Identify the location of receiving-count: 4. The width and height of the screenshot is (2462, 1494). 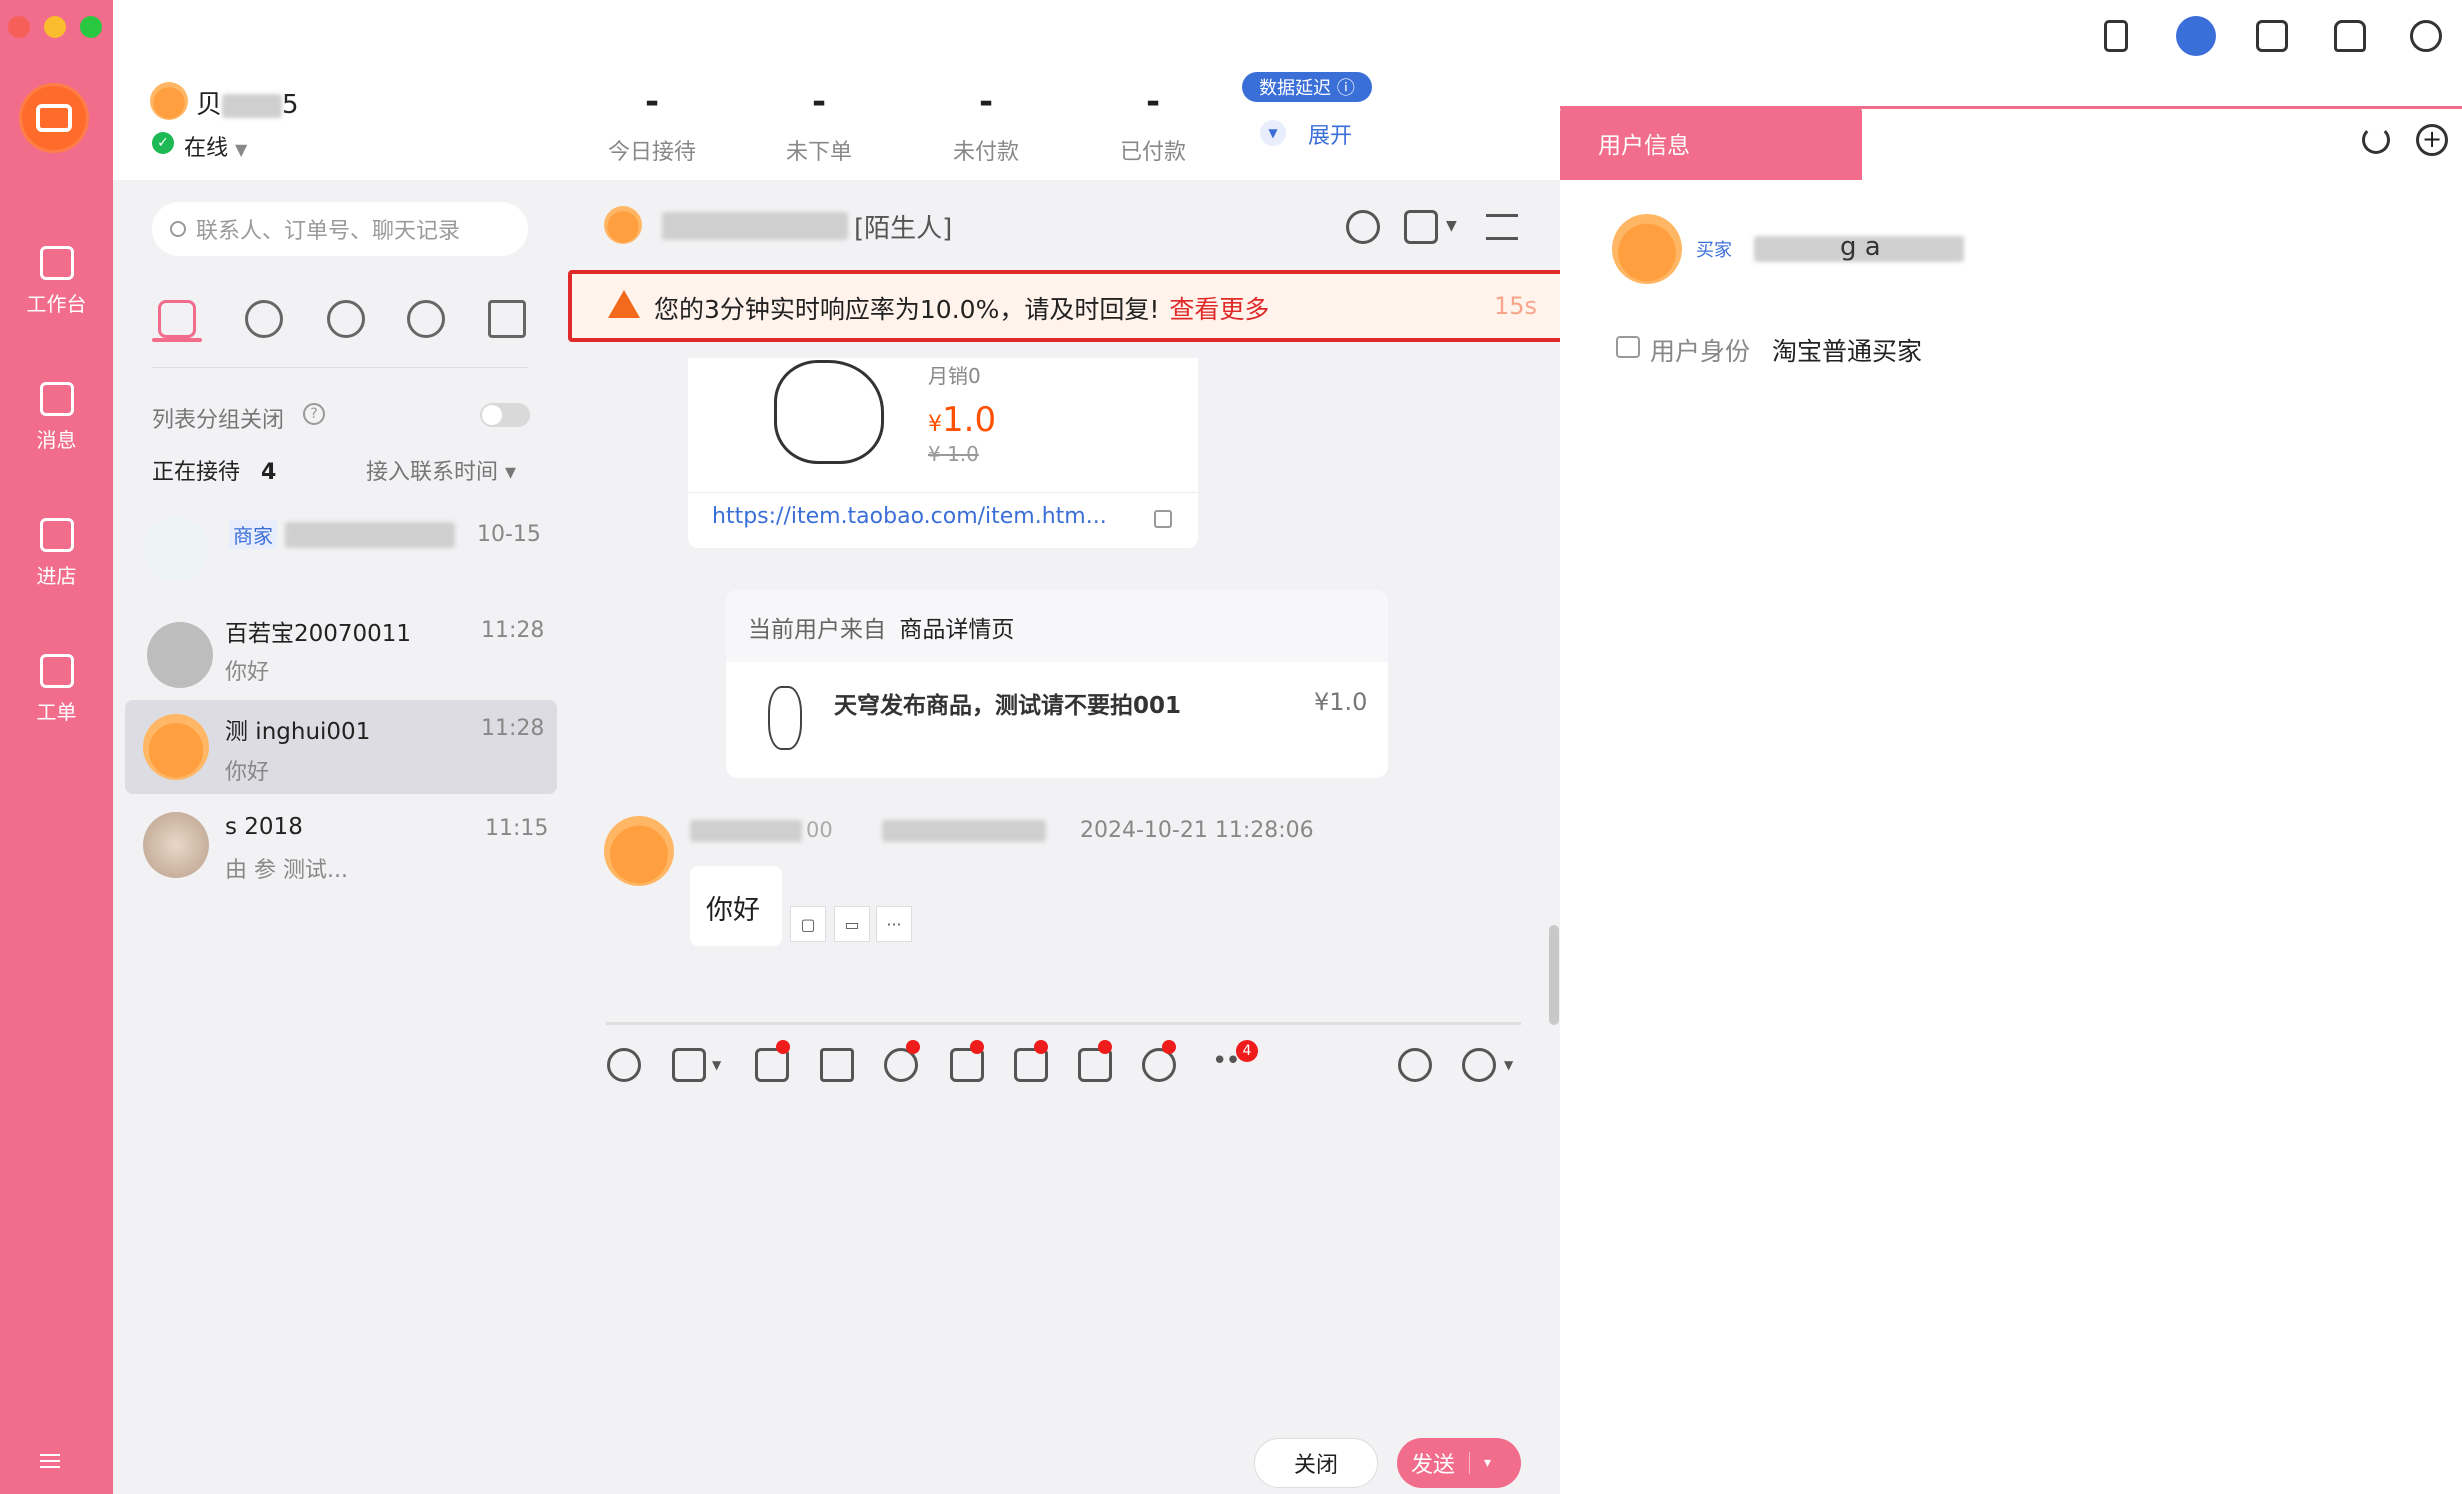
(269, 472).